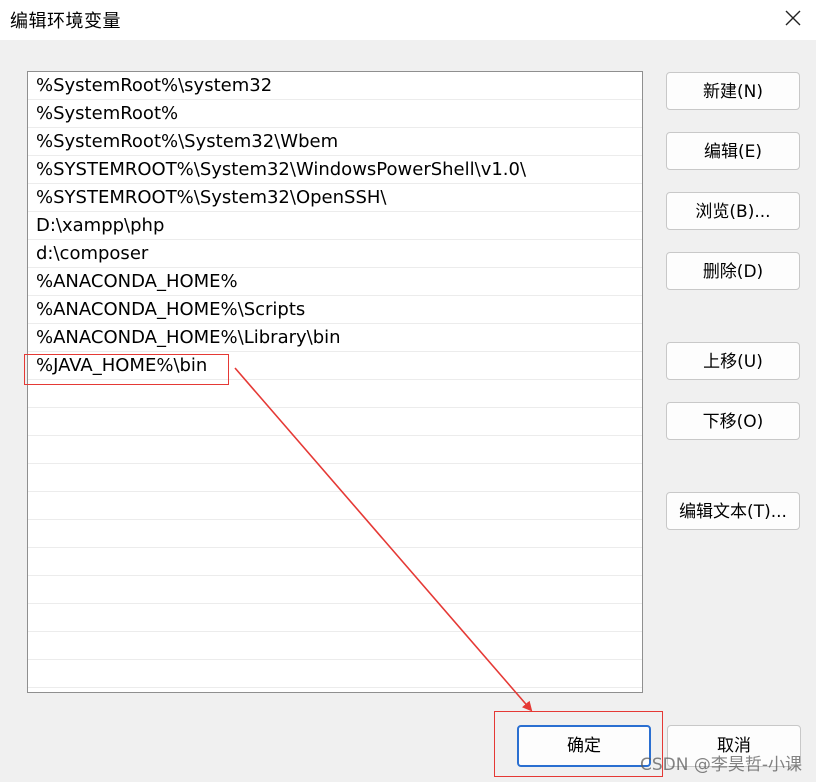 This screenshot has width=816, height=782. Describe the element at coordinates (733, 271) in the screenshot. I see `delete-button: 删除(D)` at that location.